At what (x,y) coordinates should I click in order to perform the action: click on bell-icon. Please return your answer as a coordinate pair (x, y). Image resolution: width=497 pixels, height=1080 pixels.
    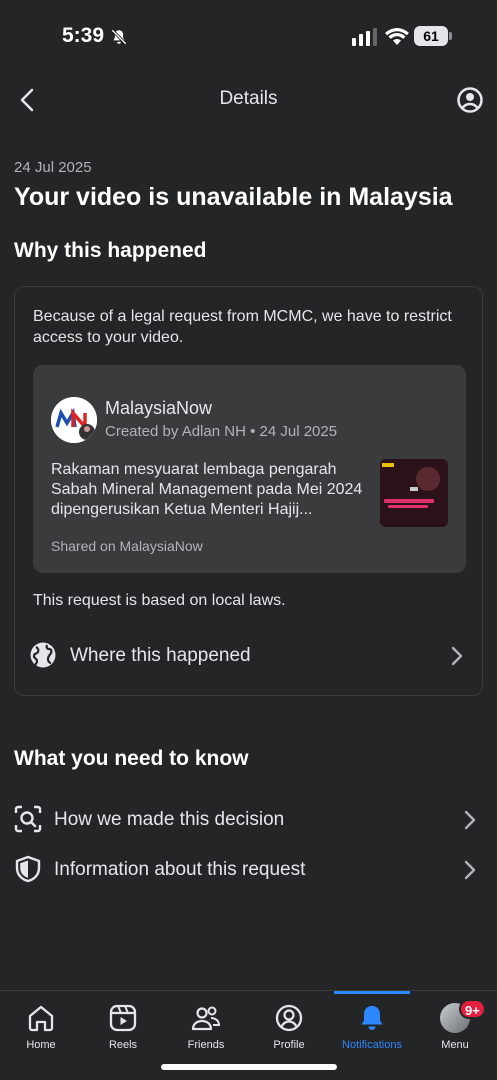
    Looking at the image, I should click on (372, 1018).